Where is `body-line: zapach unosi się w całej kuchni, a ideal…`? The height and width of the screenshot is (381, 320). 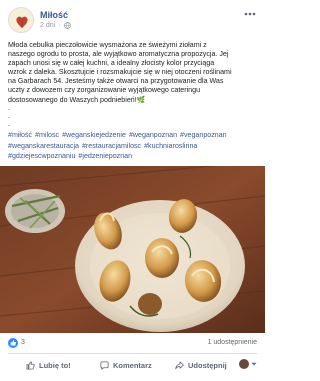
body-line: zapach unosi się w całej kuchni, a ideal… is located at coordinates (111, 63).